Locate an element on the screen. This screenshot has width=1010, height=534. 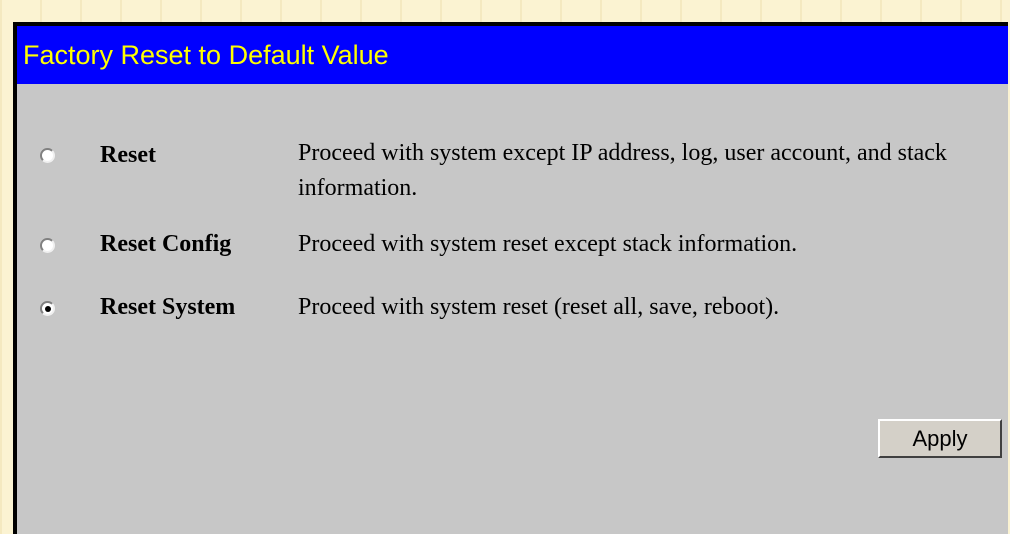
reset-radio is located at coordinates (47, 155).